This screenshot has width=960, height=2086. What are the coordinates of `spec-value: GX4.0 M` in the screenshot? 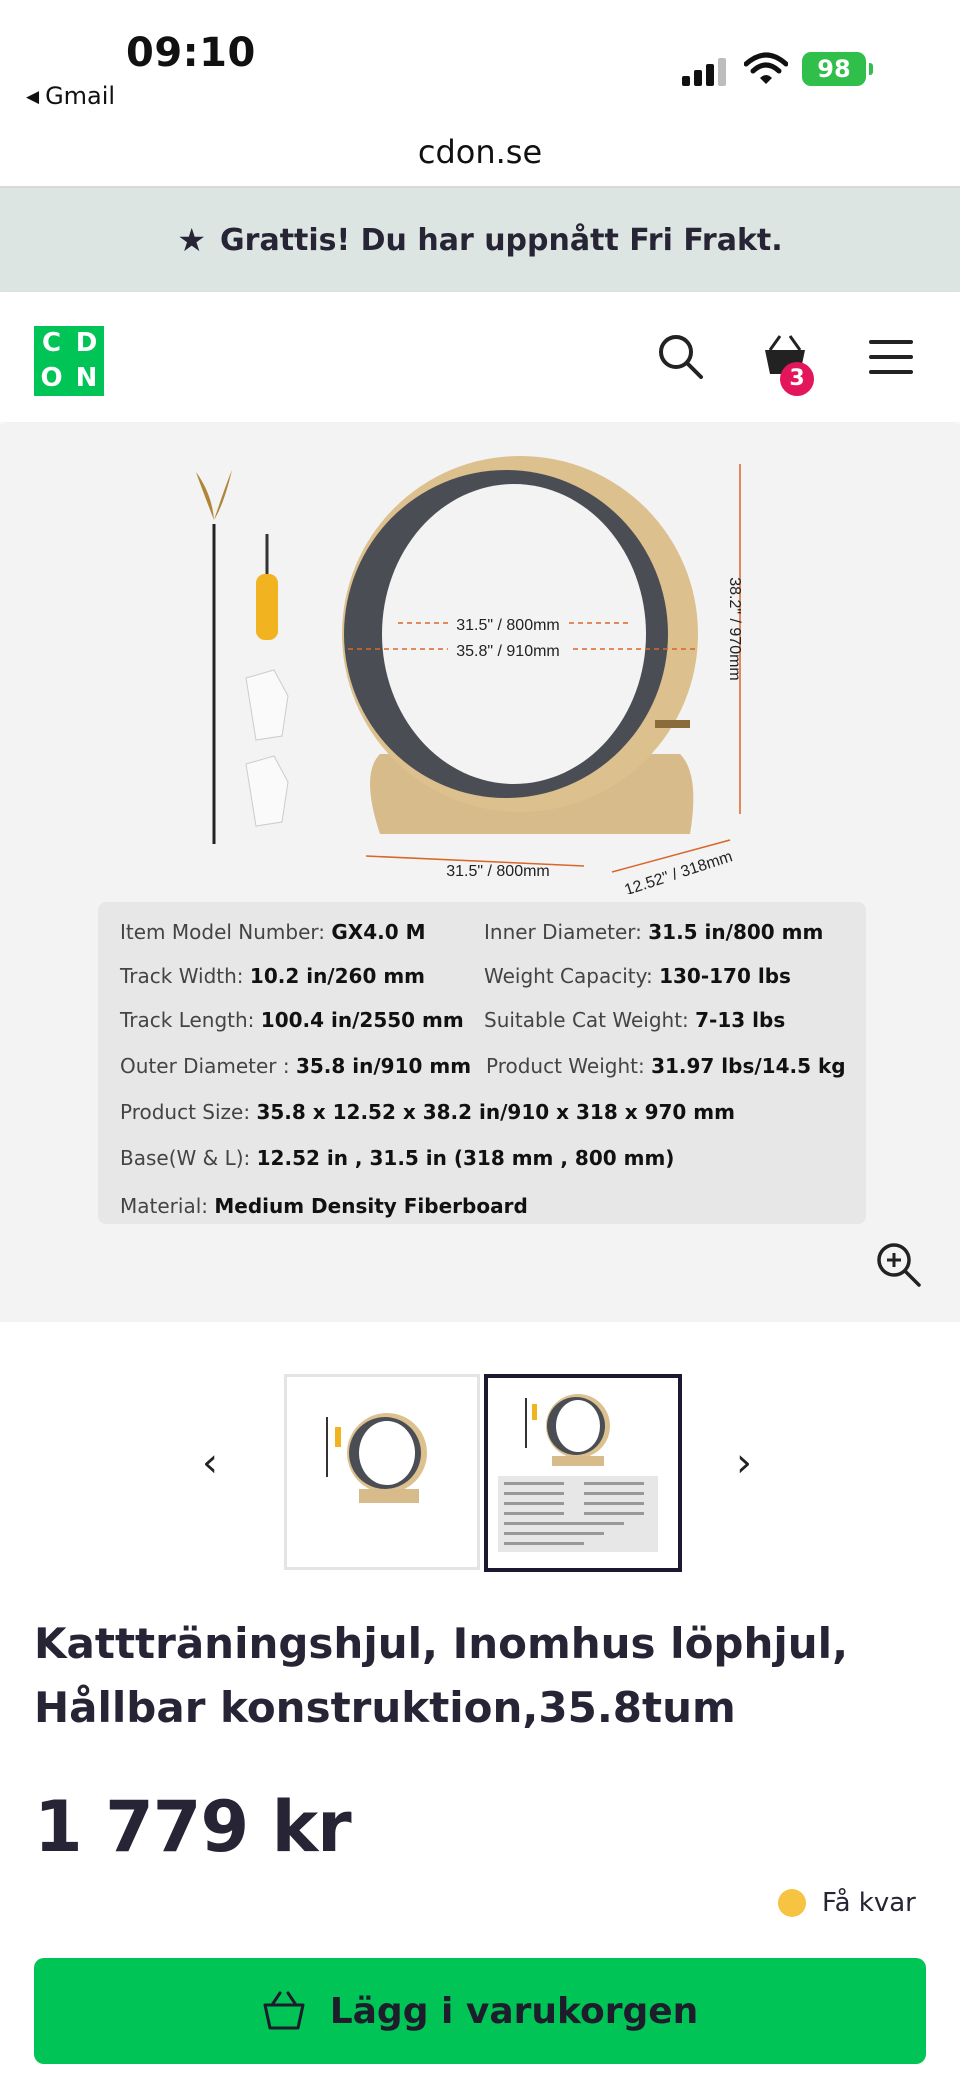 It's located at (378, 932).